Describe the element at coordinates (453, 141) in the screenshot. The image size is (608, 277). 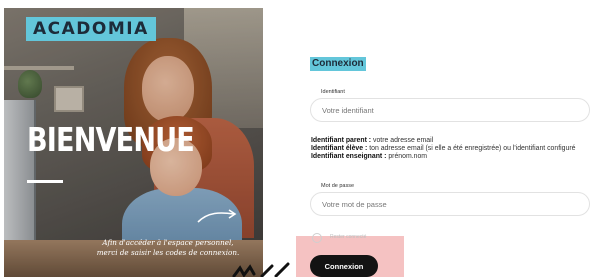
I see `help-parent: Identifiant parent : votre adresse email` at that location.